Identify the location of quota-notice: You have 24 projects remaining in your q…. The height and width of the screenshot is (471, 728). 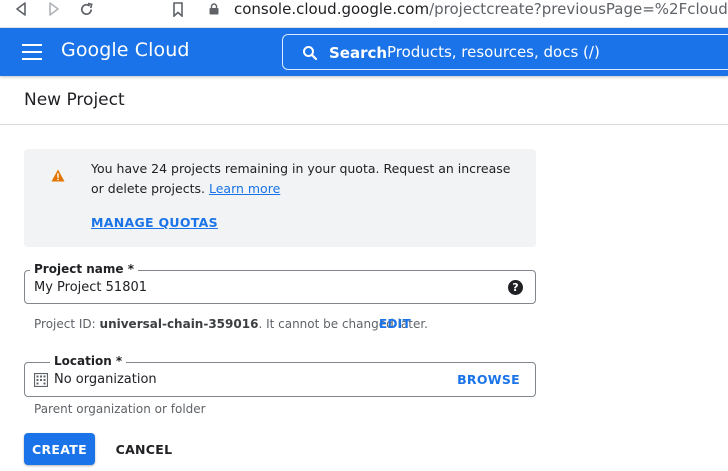
(280, 198).